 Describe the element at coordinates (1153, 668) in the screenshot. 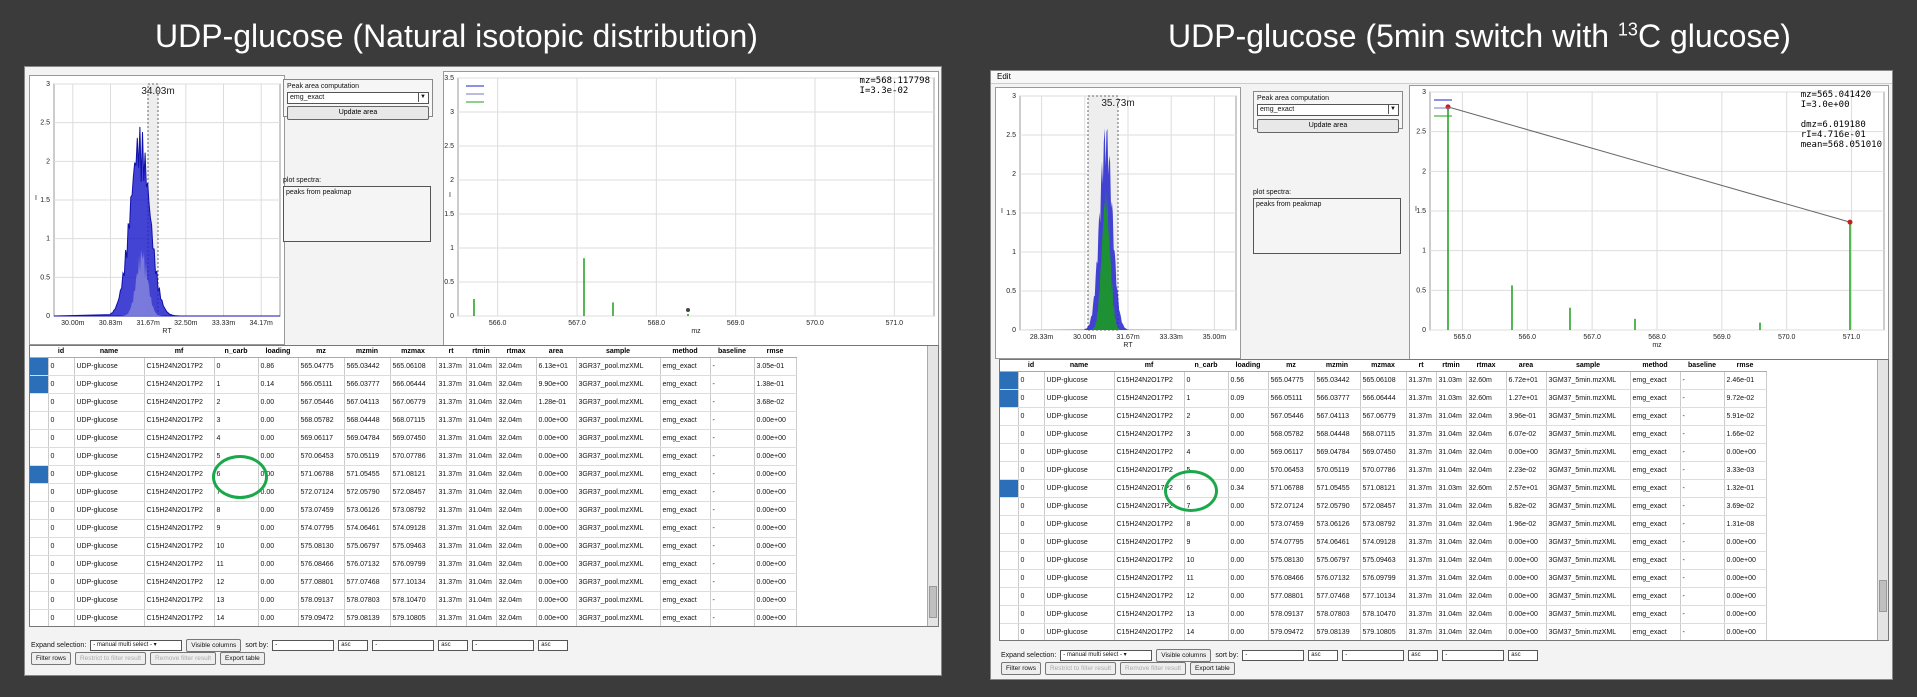

I see `remove-filter-button: Remove filter result` at that location.